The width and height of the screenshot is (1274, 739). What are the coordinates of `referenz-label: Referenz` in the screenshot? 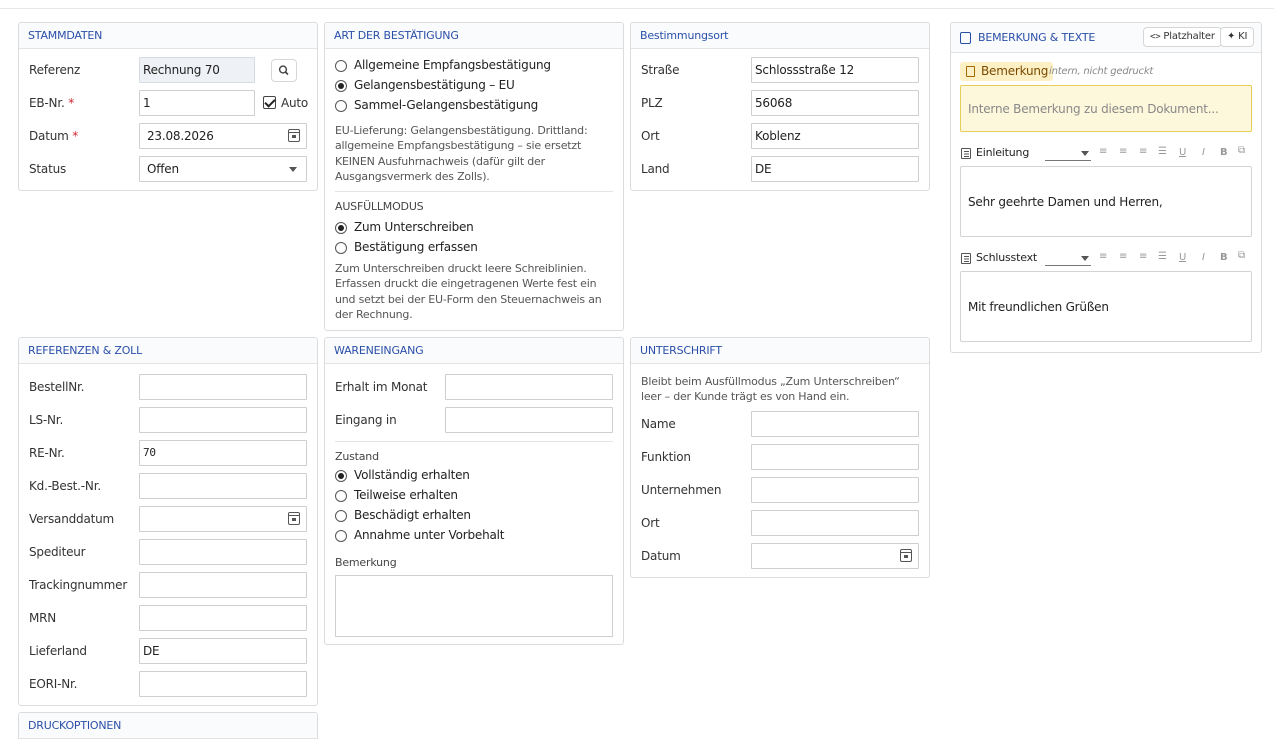 It's located at (55, 70).